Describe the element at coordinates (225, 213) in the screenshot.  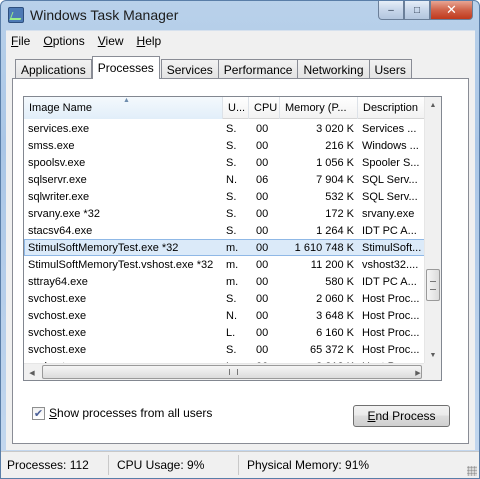
I see `table-row: srvany.exe *32 S. 00 172 K srvany.exe` at that location.